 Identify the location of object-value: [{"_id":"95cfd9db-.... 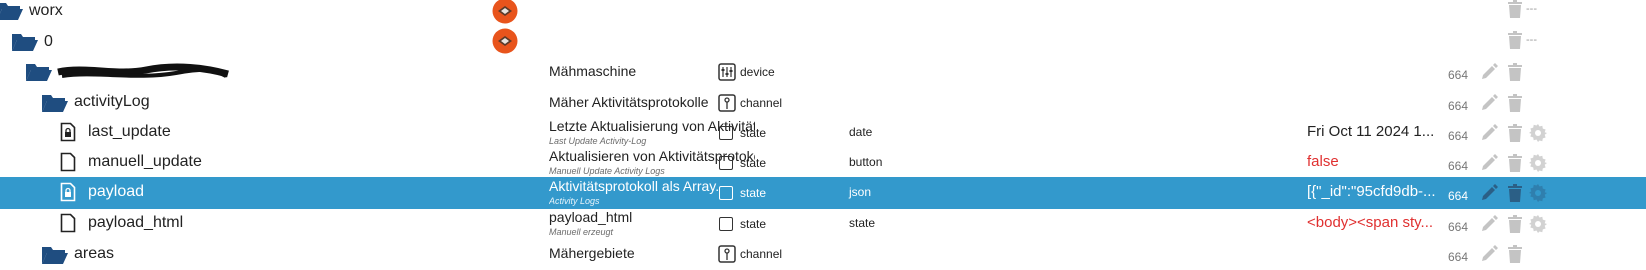
(1377, 192).